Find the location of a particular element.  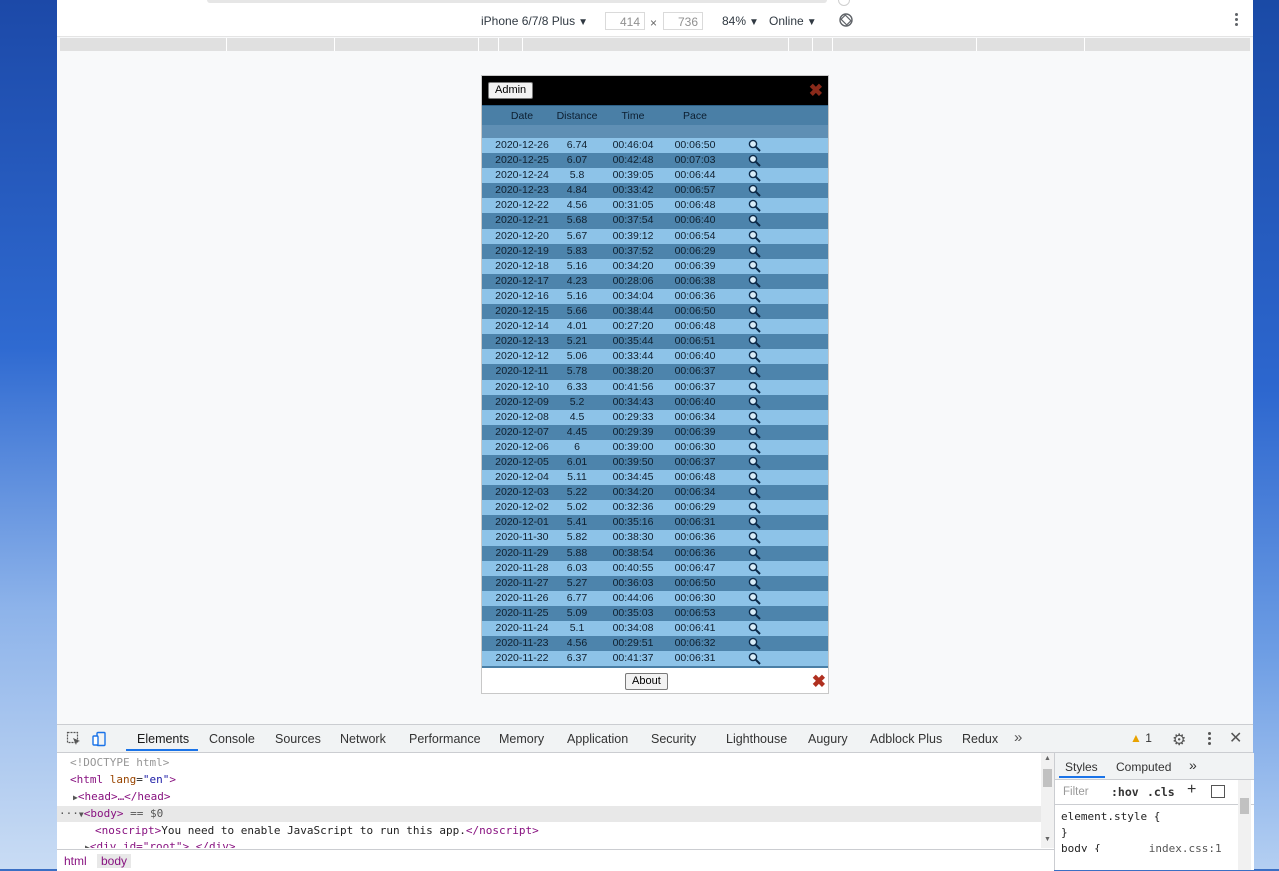

tab-adblock-plus: Adblock Plus is located at coordinates (906, 739).